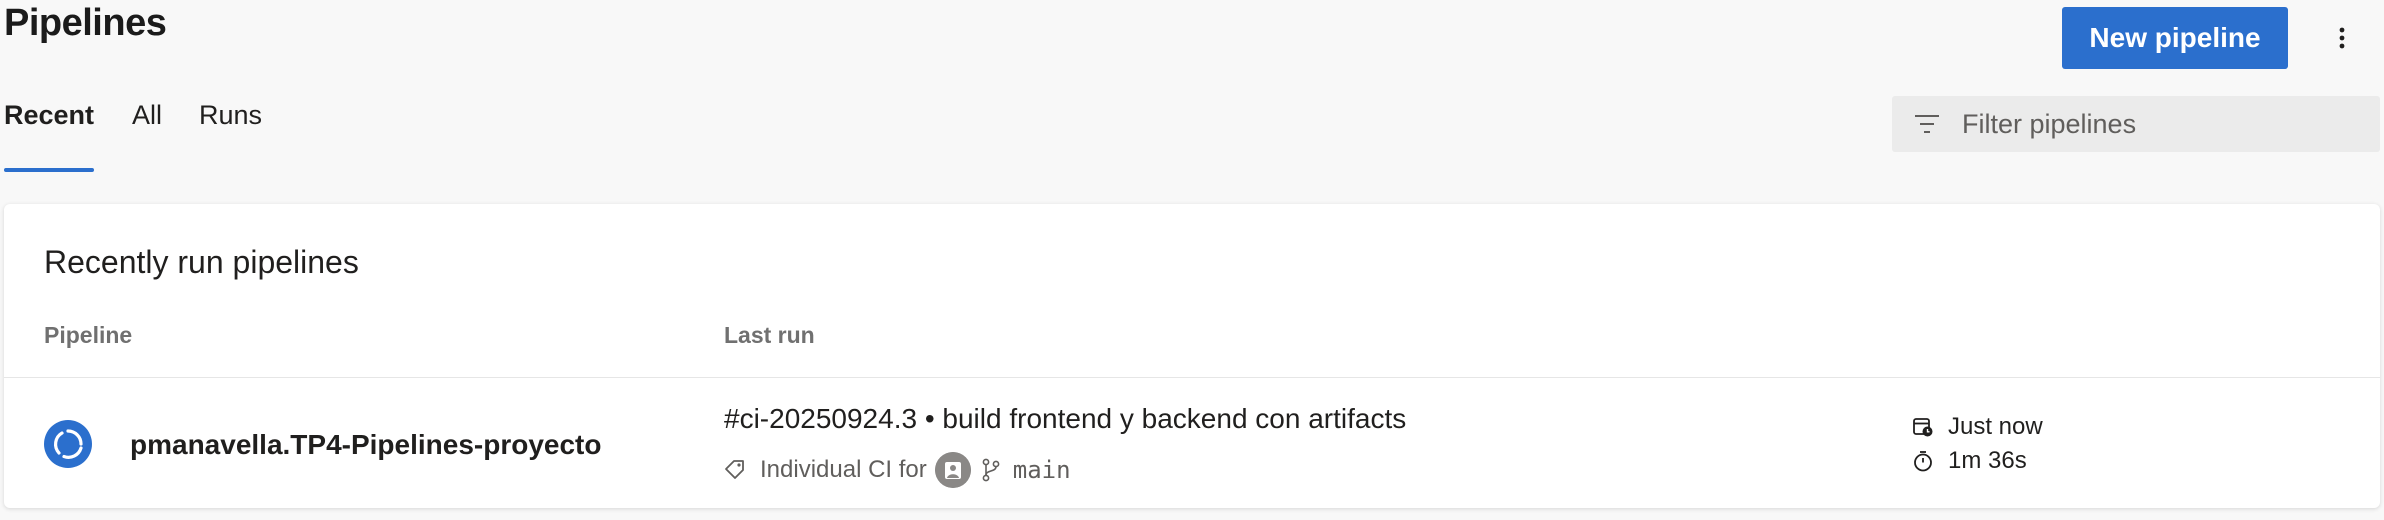 The height and width of the screenshot is (520, 2384). Describe the element at coordinates (231, 115) in the screenshot. I see `tab-runs-label: Runs` at that location.